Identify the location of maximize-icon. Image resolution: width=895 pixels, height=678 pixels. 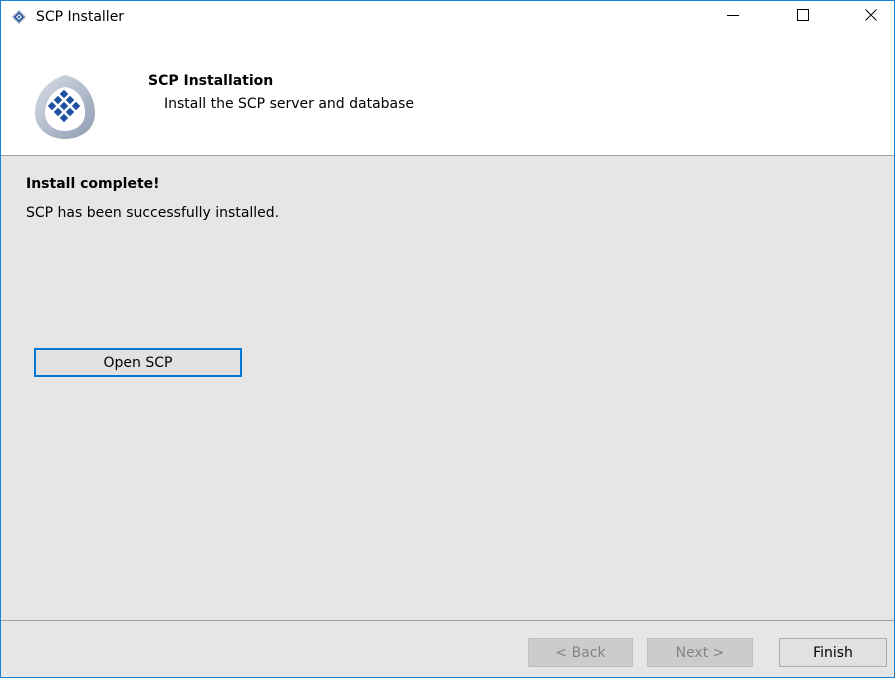
(803, 17).